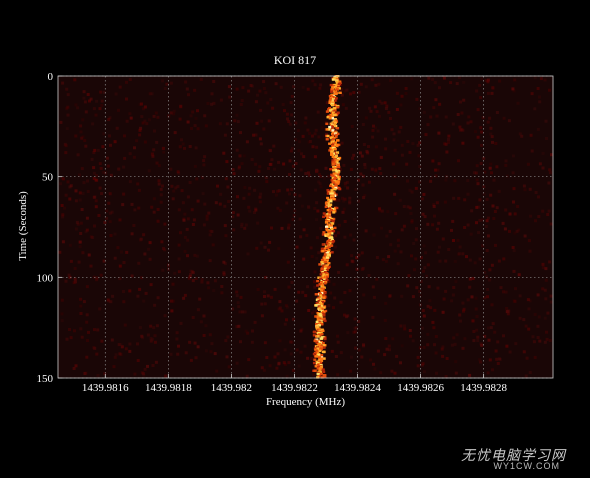 Image resolution: width=590 pixels, height=478 pixels. I want to click on y-axis-label: Time (Seconds), so click(23, 226).